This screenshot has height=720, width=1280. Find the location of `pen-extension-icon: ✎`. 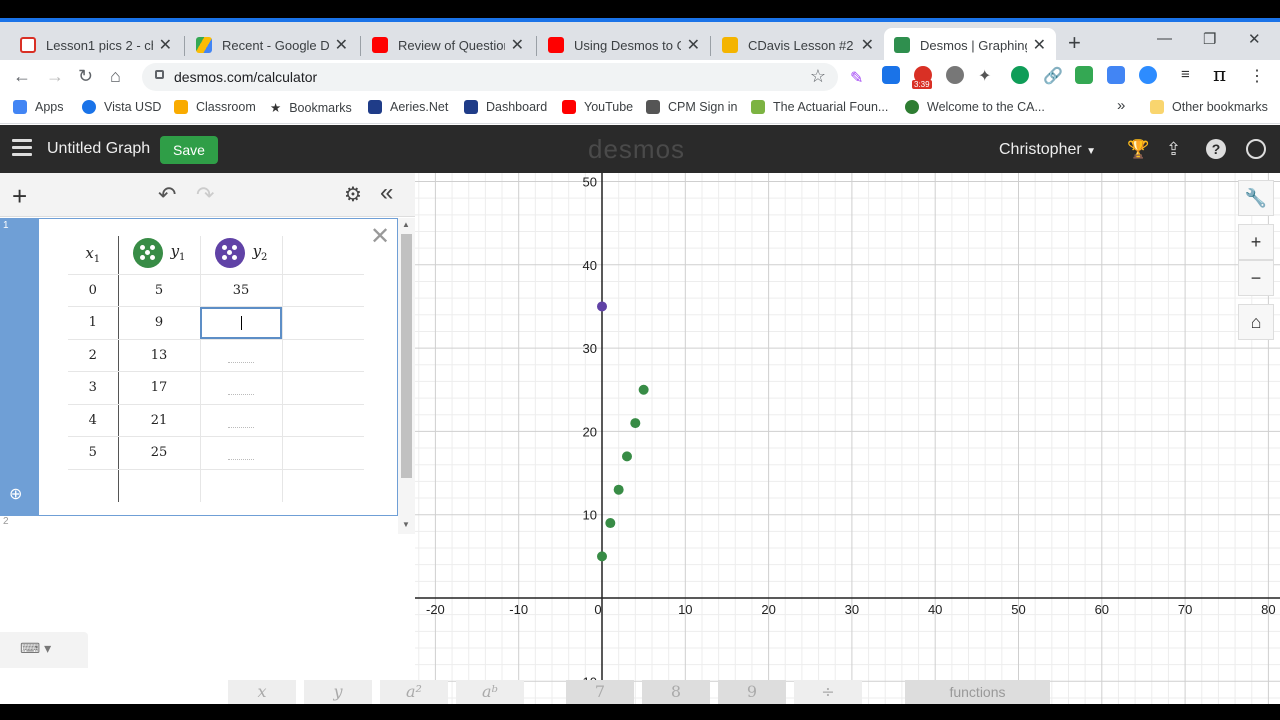

pen-extension-icon: ✎ is located at coordinates (859, 77).